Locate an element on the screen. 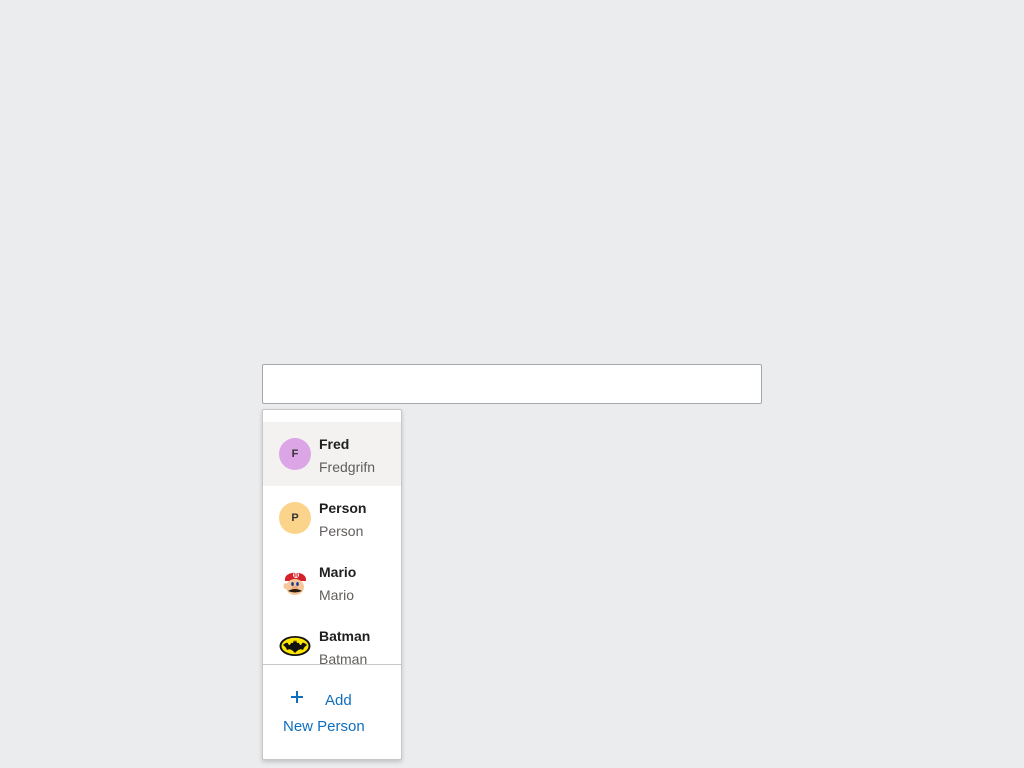 This screenshot has height=768, width=1024. people-picker-input is located at coordinates (512, 384).